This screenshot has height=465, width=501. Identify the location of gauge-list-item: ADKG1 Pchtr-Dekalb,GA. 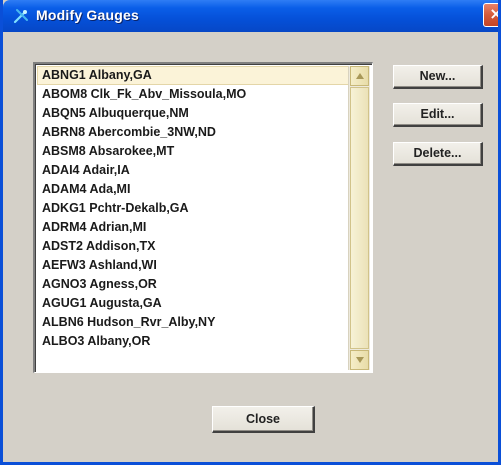
(193, 208).